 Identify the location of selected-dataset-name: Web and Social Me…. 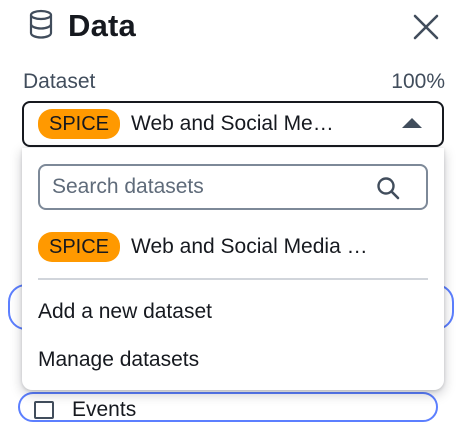
(232, 123).